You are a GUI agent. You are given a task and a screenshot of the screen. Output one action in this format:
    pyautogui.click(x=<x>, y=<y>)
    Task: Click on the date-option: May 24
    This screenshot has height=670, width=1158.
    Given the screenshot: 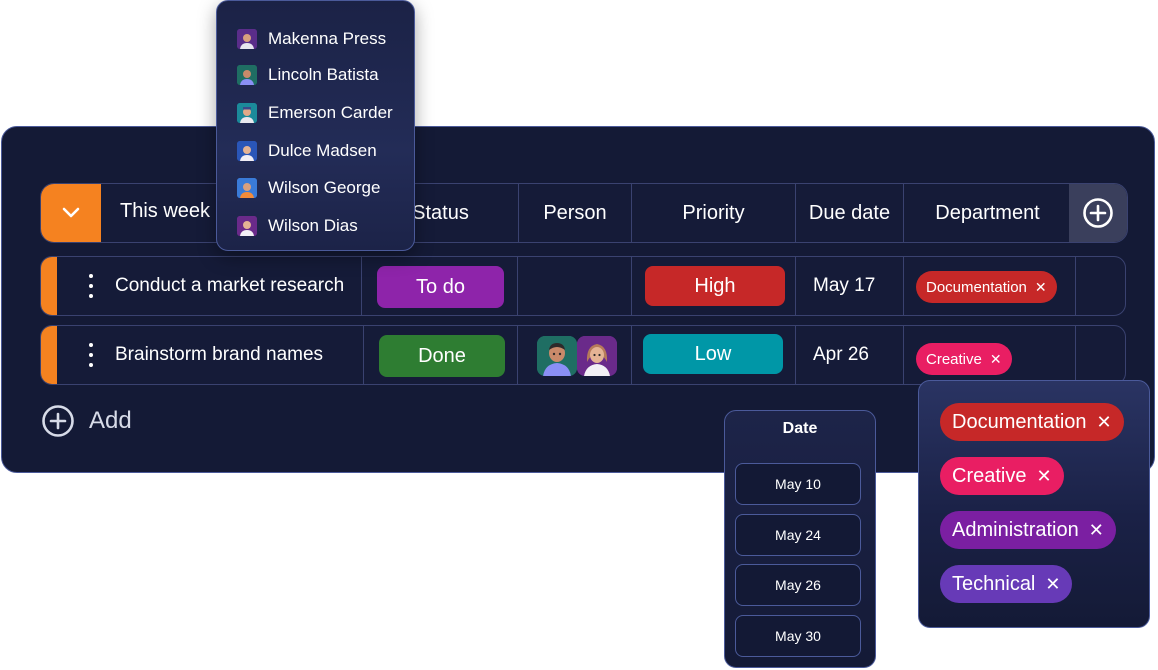 What is the action you would take?
    pyautogui.click(x=798, y=535)
    